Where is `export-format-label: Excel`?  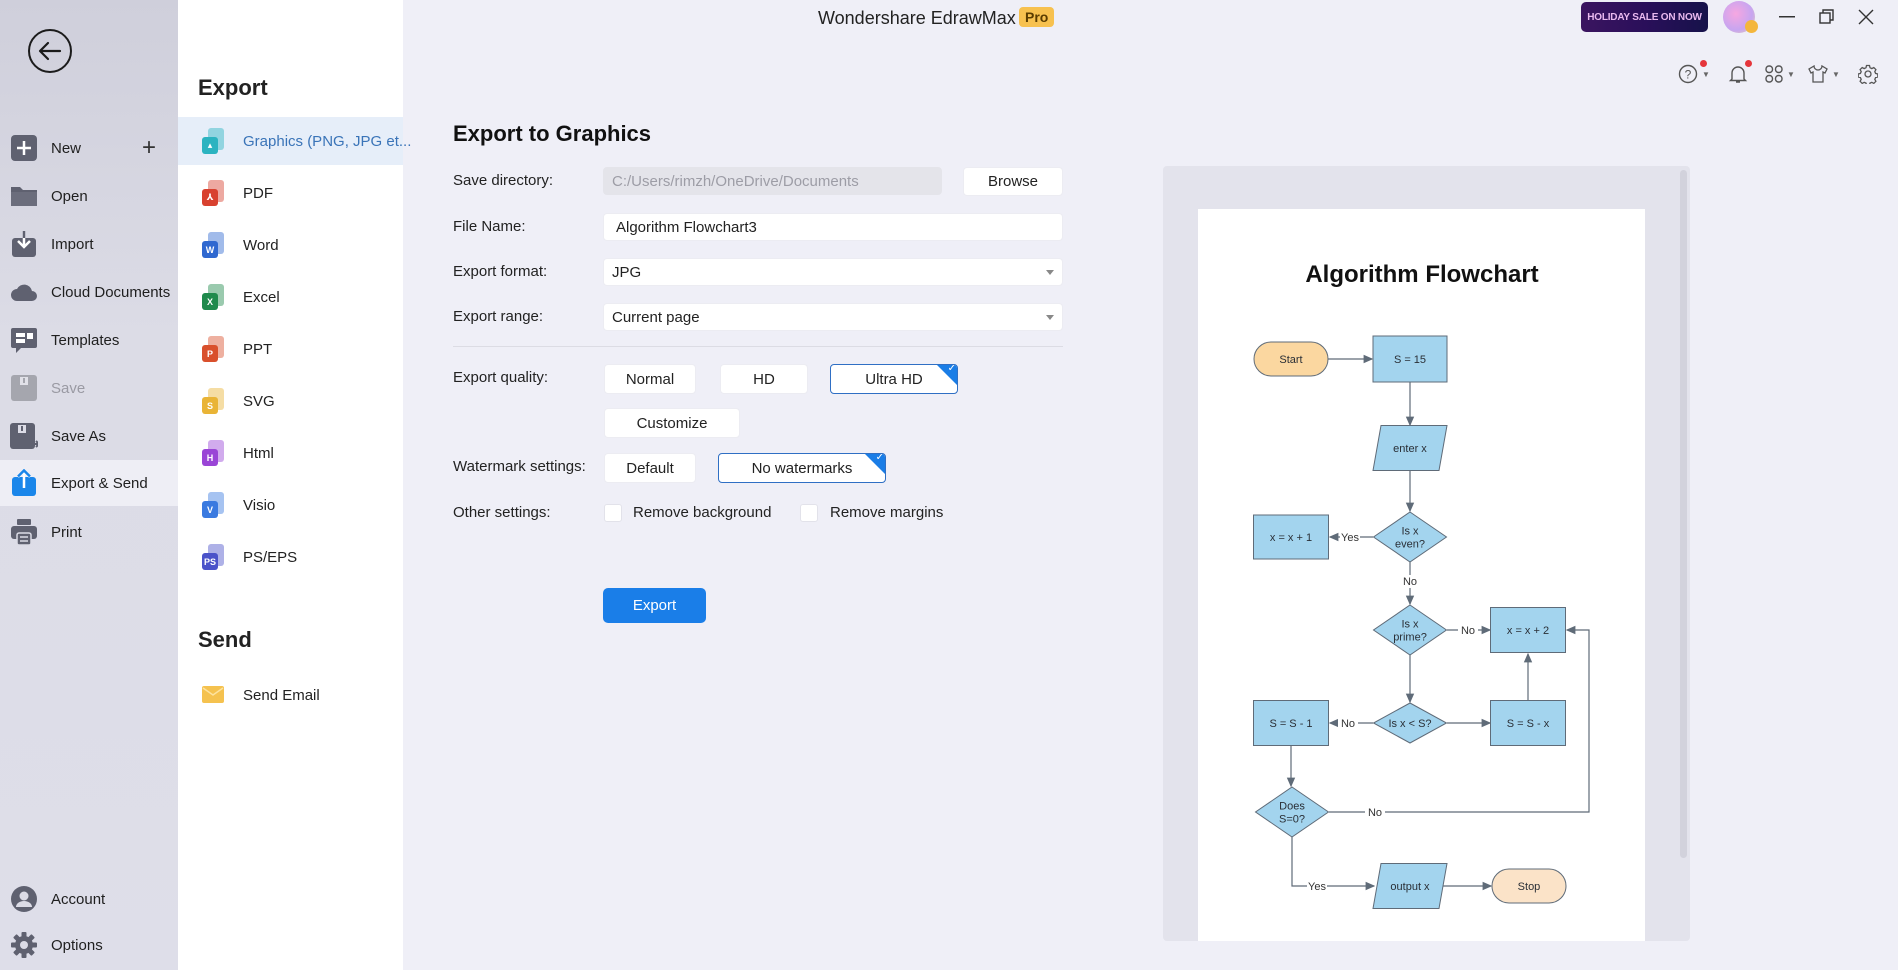 export-format-label: Excel is located at coordinates (261, 297).